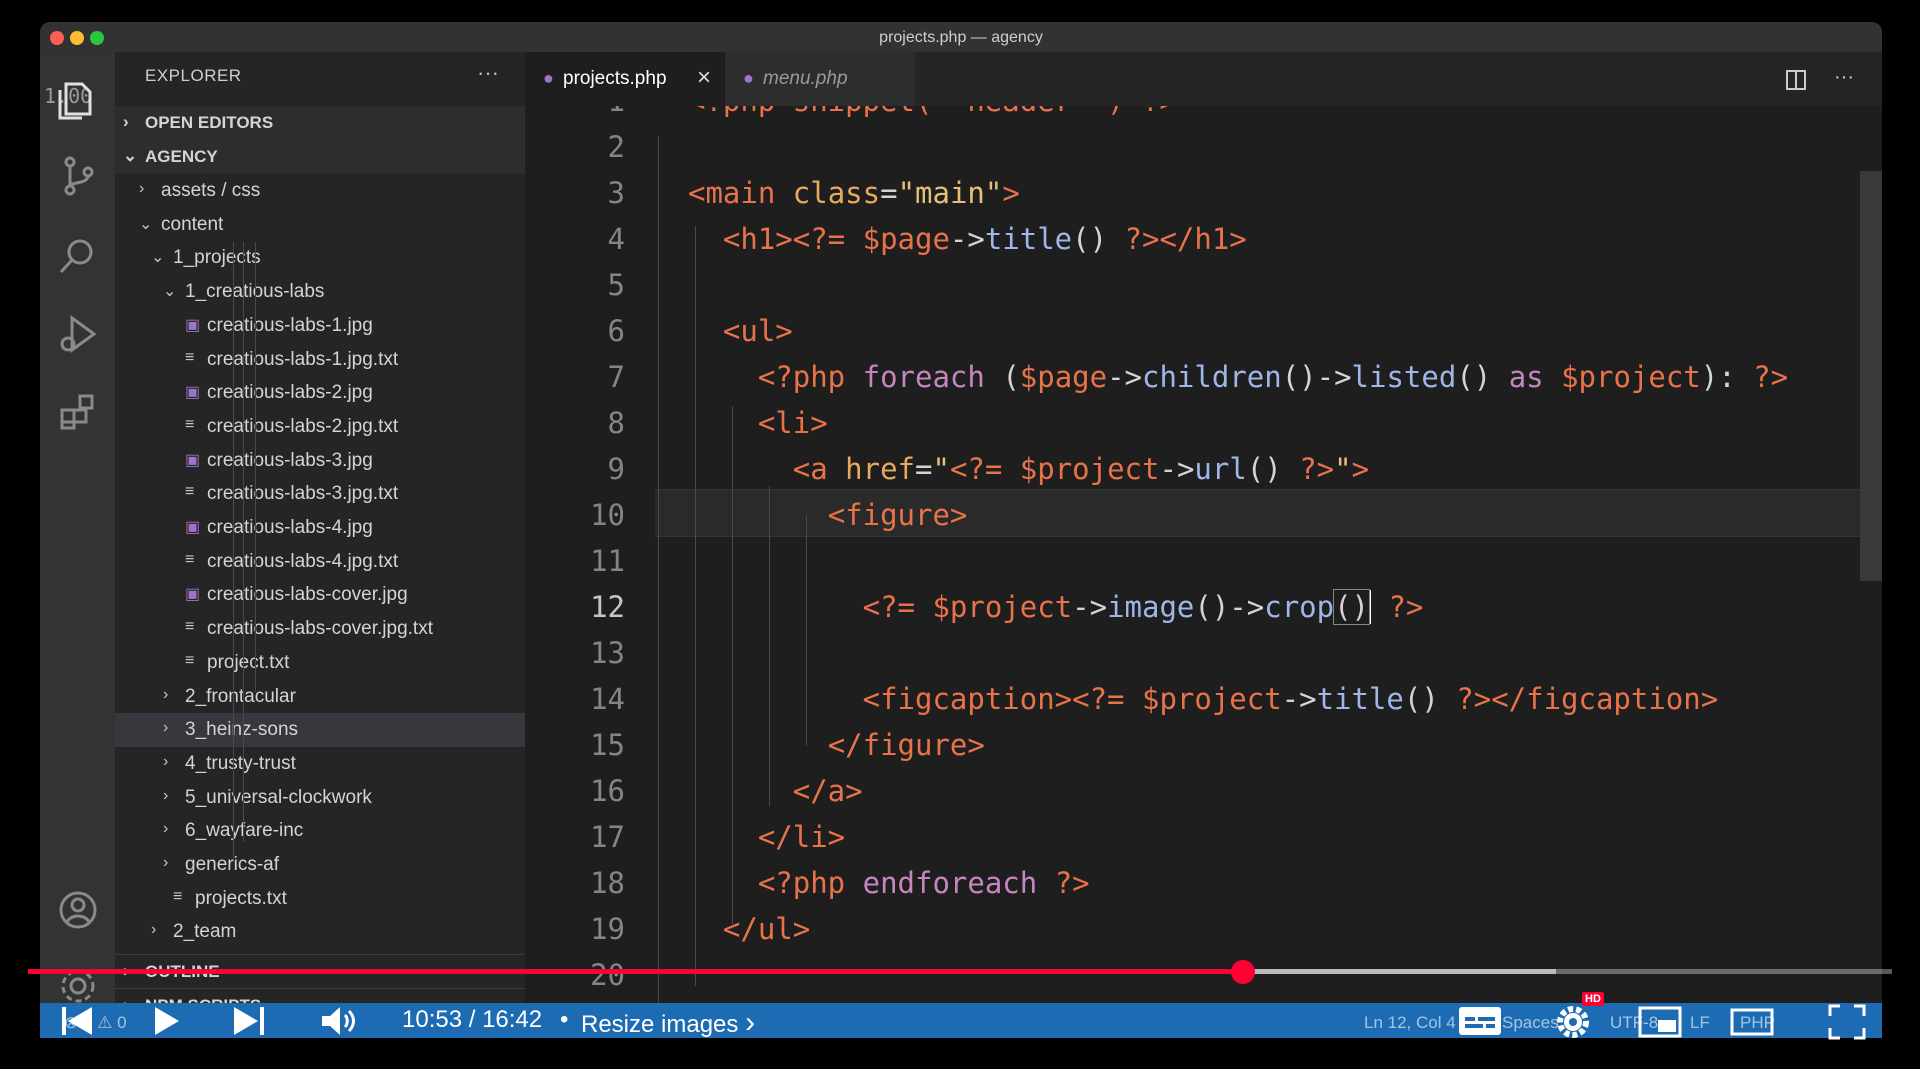  What do you see at coordinates (320, 831) in the screenshot?
I see `folder-item: › 6_wayfare-inc` at bounding box center [320, 831].